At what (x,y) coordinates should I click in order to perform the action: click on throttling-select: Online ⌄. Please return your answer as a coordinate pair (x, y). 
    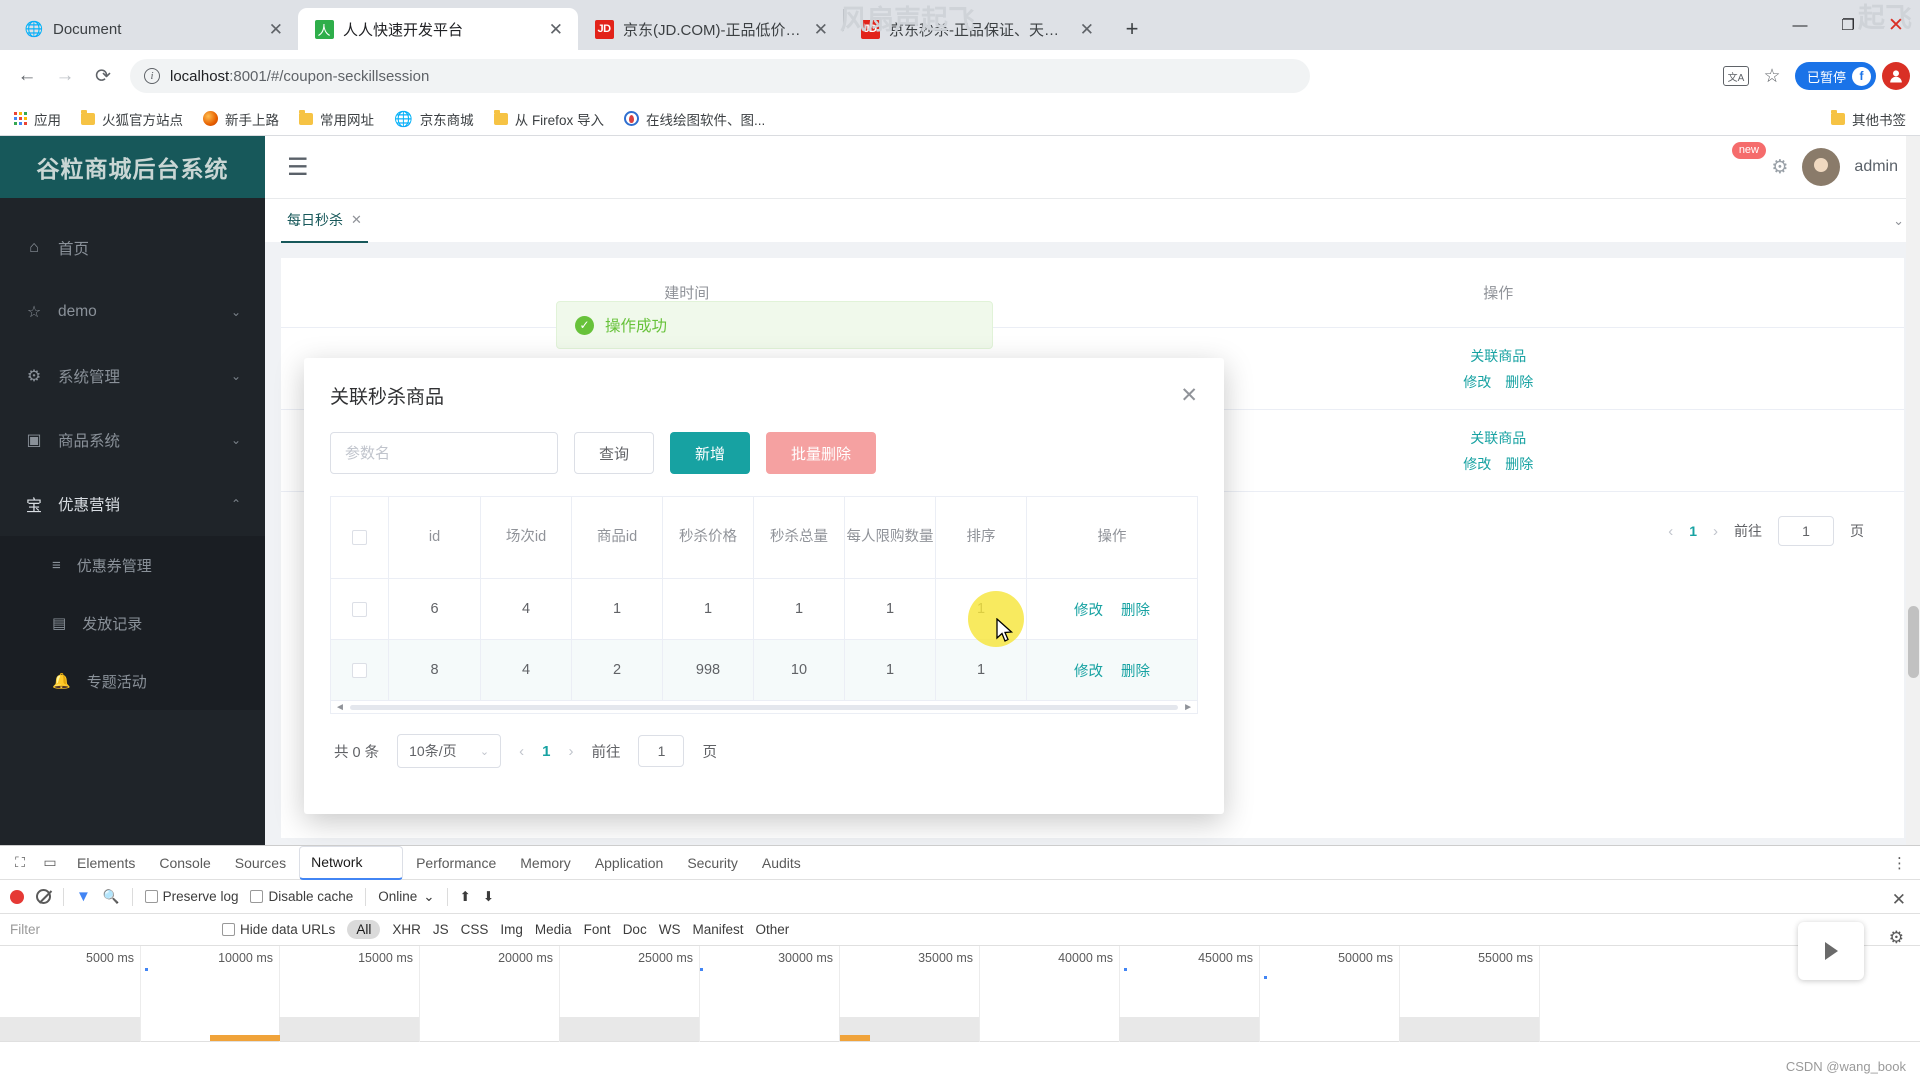
    Looking at the image, I should click on (406, 897).